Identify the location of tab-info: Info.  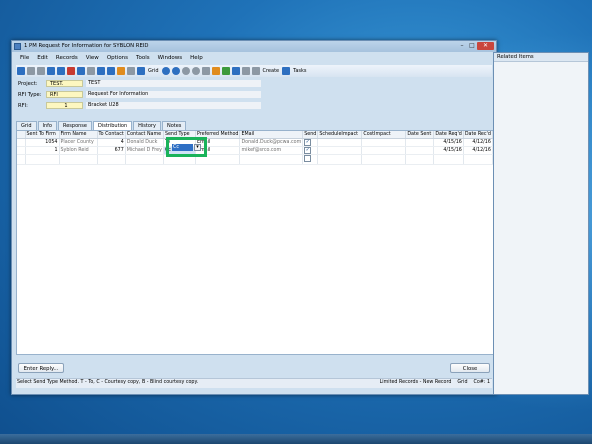
(47, 125).